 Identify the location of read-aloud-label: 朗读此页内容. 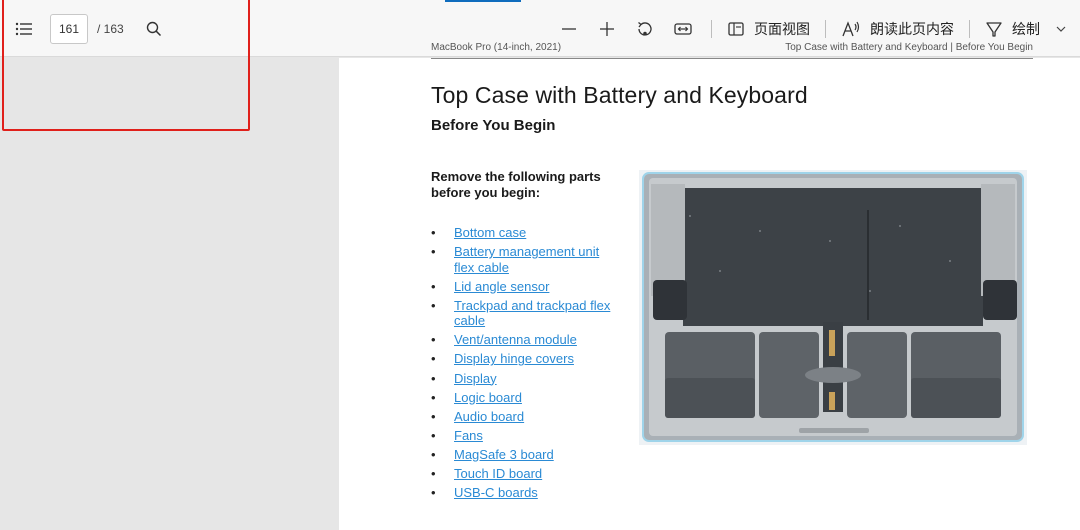
(912, 28).